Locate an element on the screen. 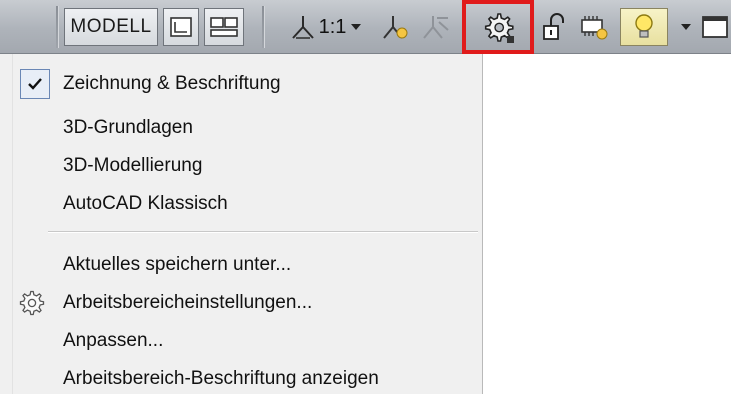 Image resolution: width=731 pixels, height=398 pixels. hardware-acceleration-icon is located at coordinates (594, 28).